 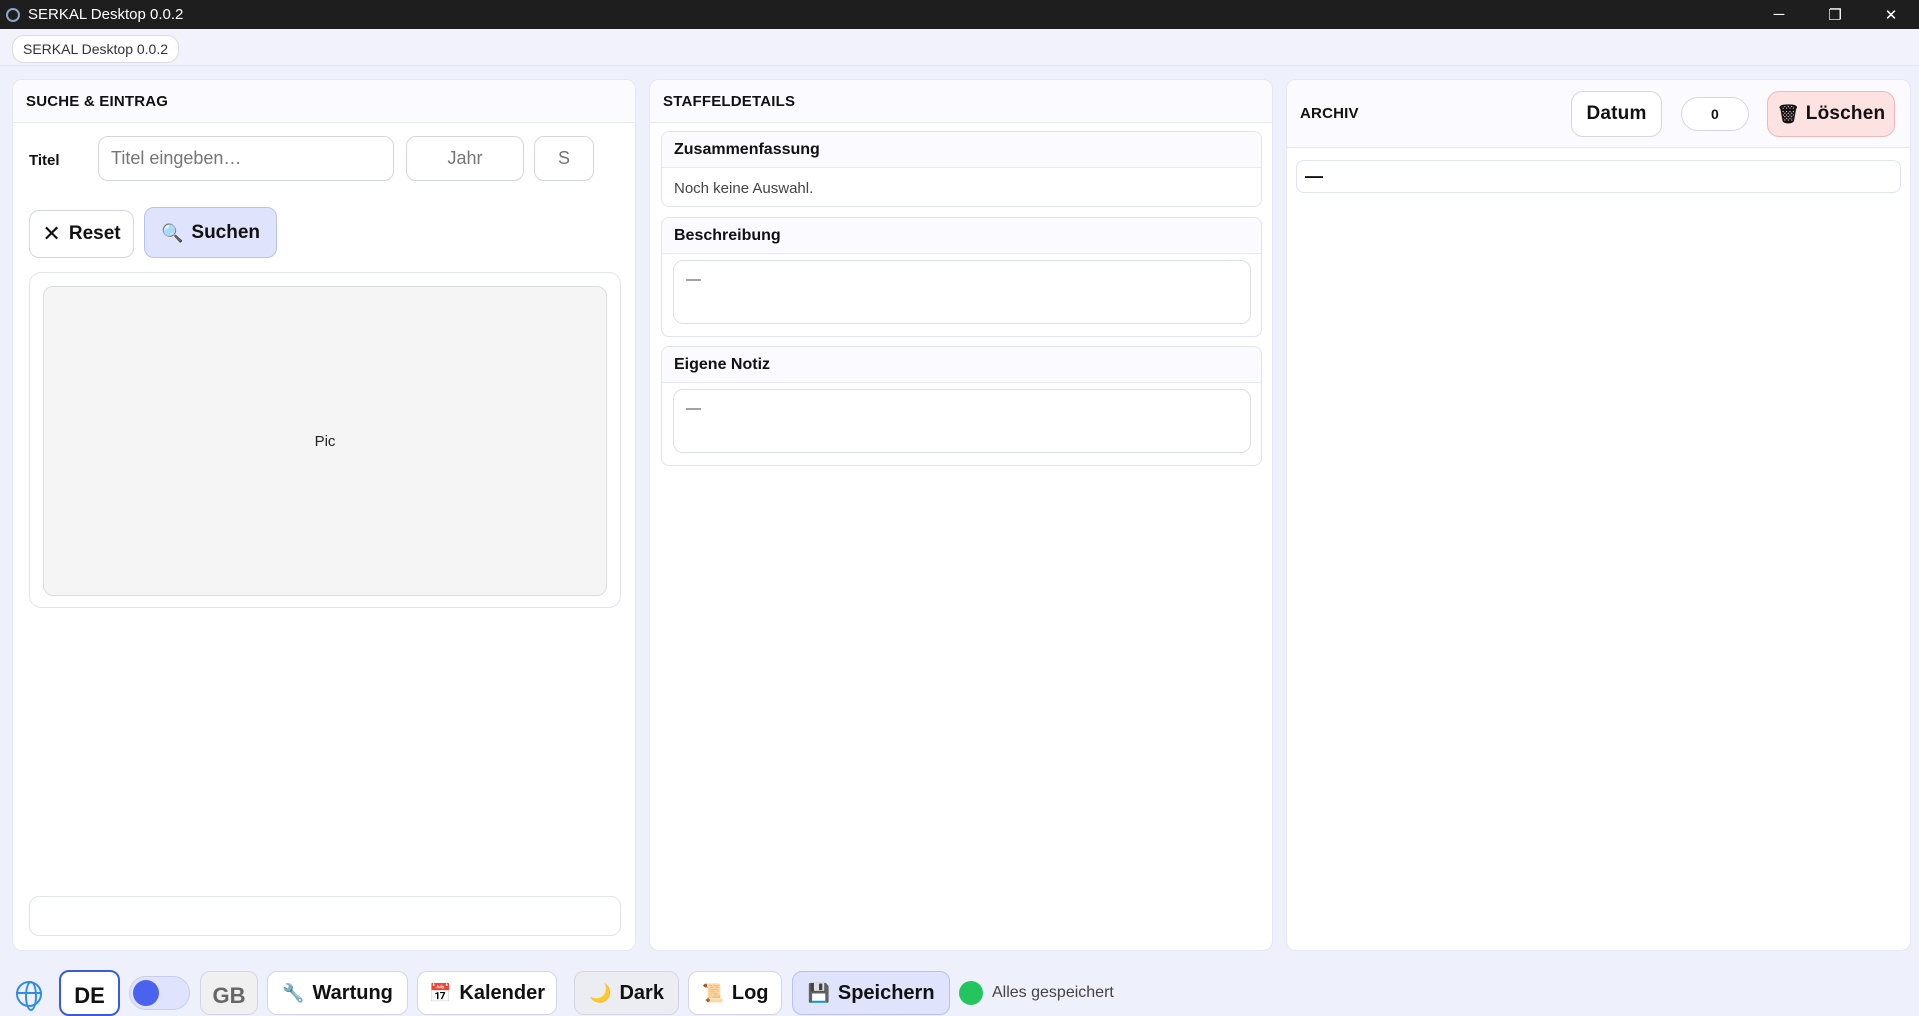 I want to click on picture-container: Pic, so click(x=325, y=440).